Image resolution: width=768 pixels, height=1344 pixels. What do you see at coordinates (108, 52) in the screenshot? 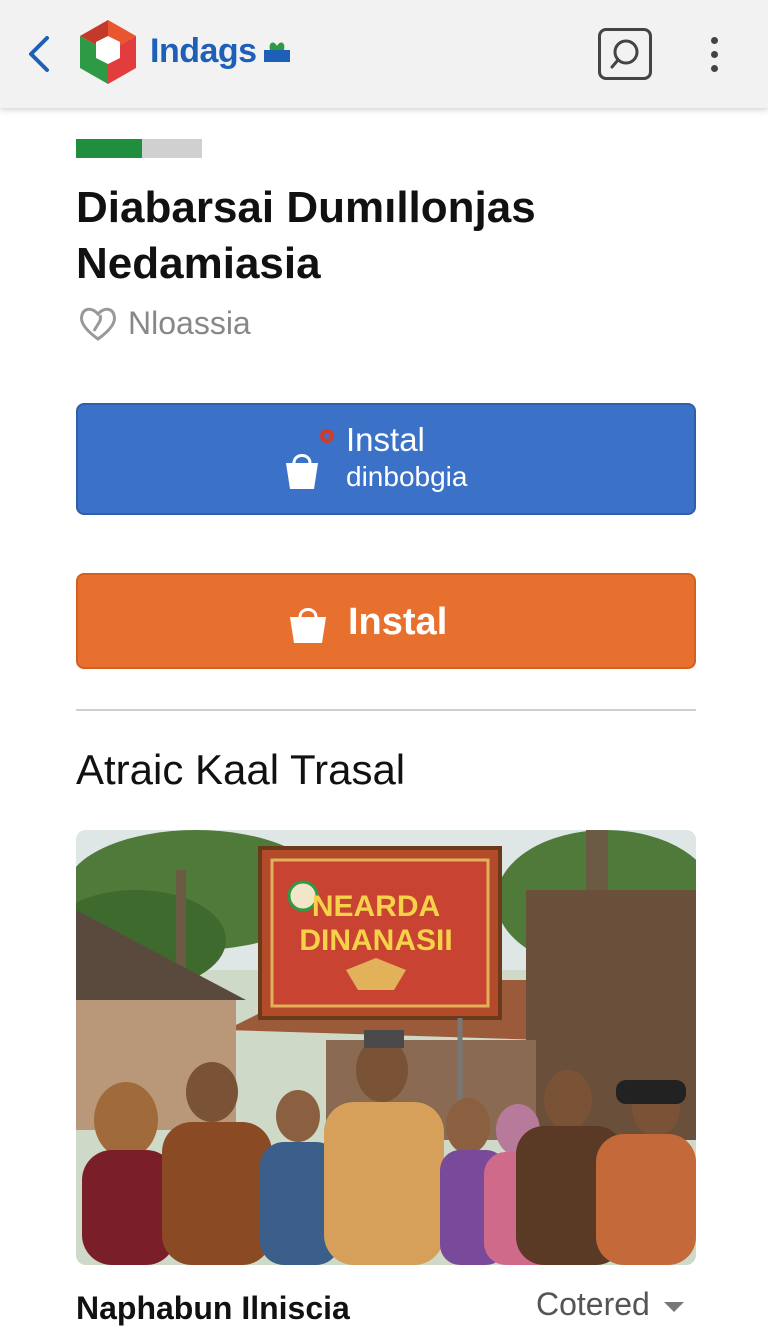
I see `app-logo` at bounding box center [108, 52].